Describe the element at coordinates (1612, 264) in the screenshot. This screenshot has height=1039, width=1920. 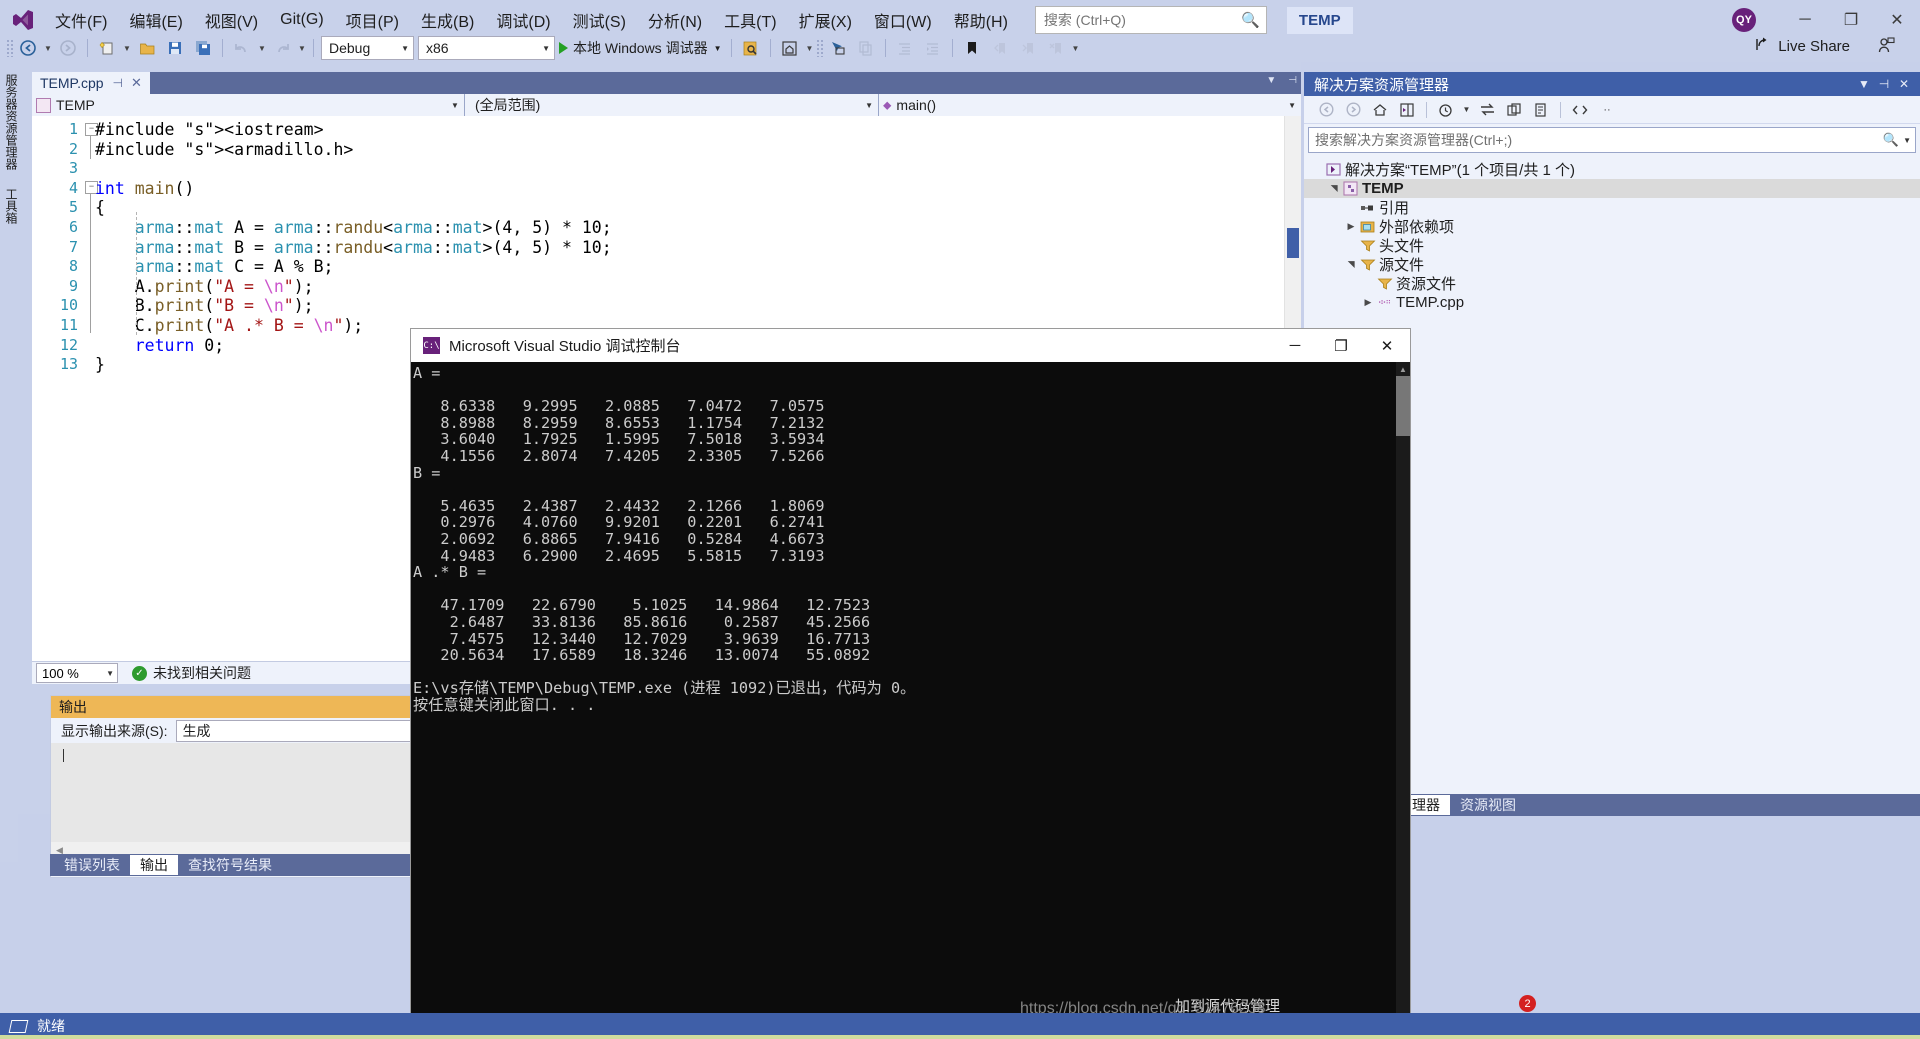
I see `tree-item-filter: ◢ 源文件` at that location.